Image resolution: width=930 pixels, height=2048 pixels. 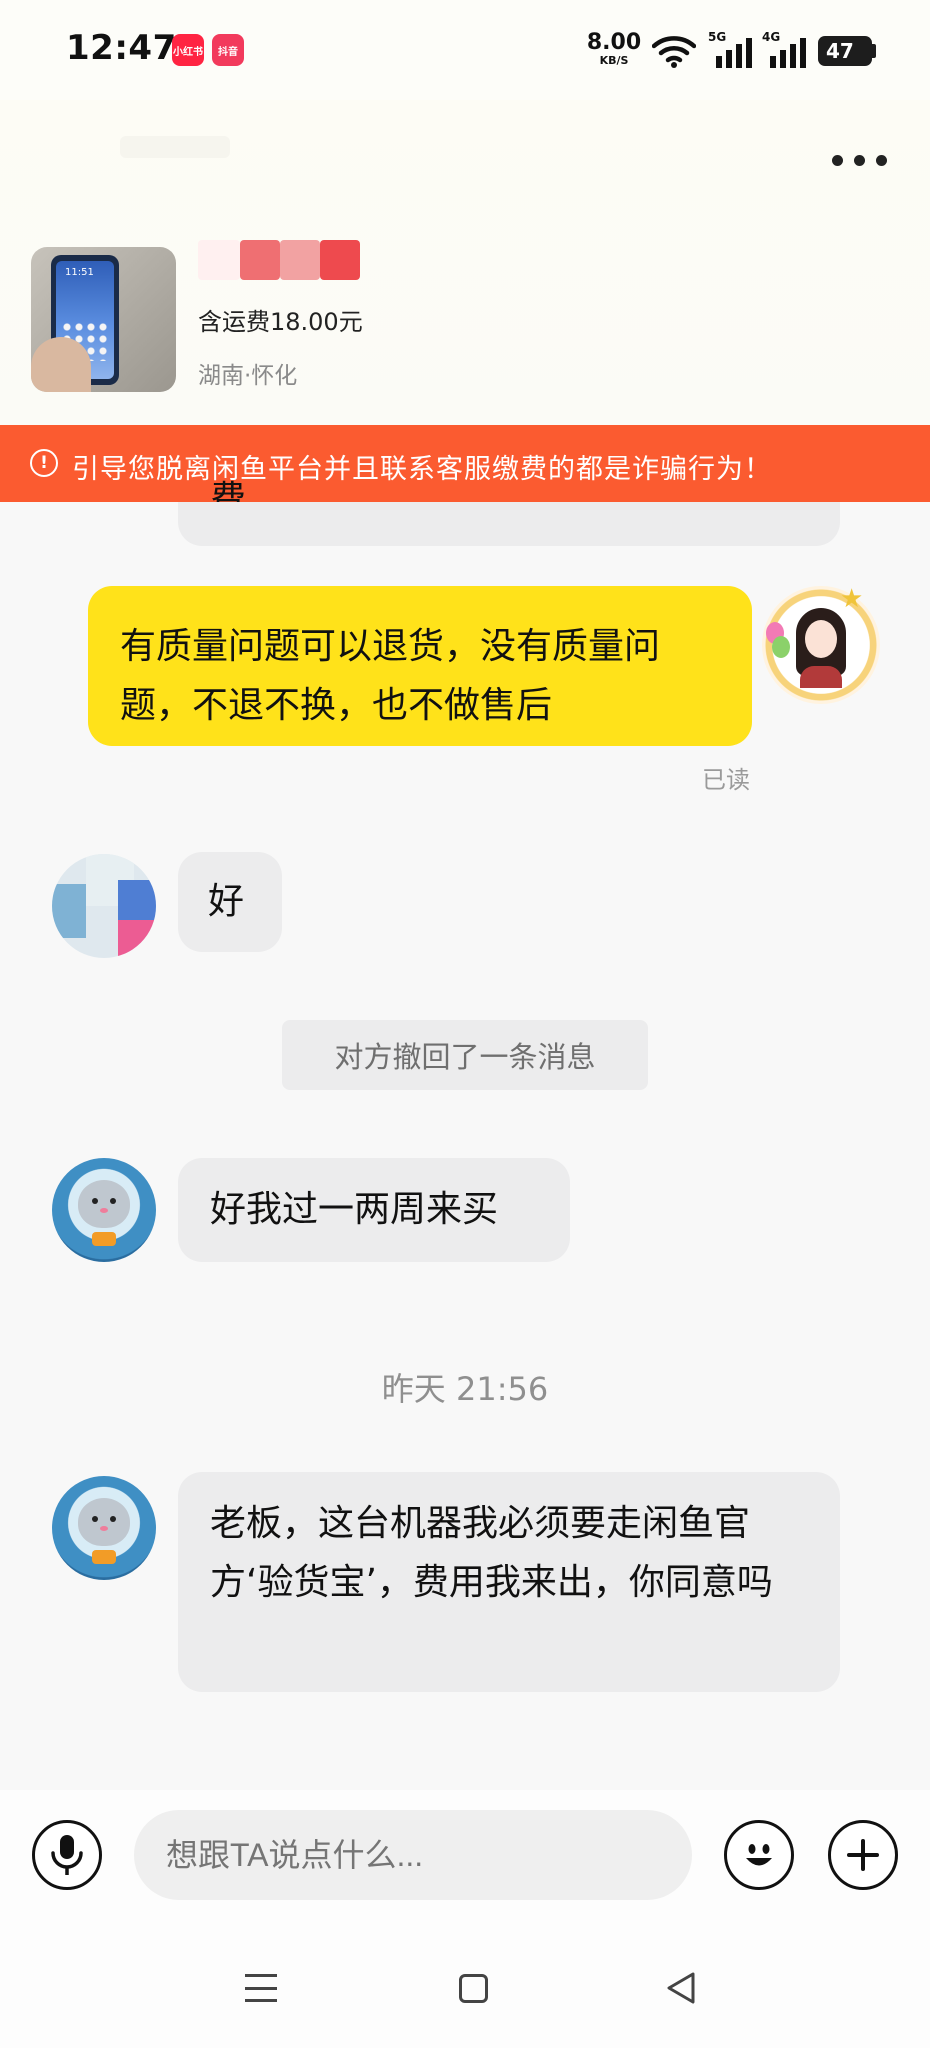 What do you see at coordinates (781, 647) in the screenshot?
I see `balloon-icon` at bounding box center [781, 647].